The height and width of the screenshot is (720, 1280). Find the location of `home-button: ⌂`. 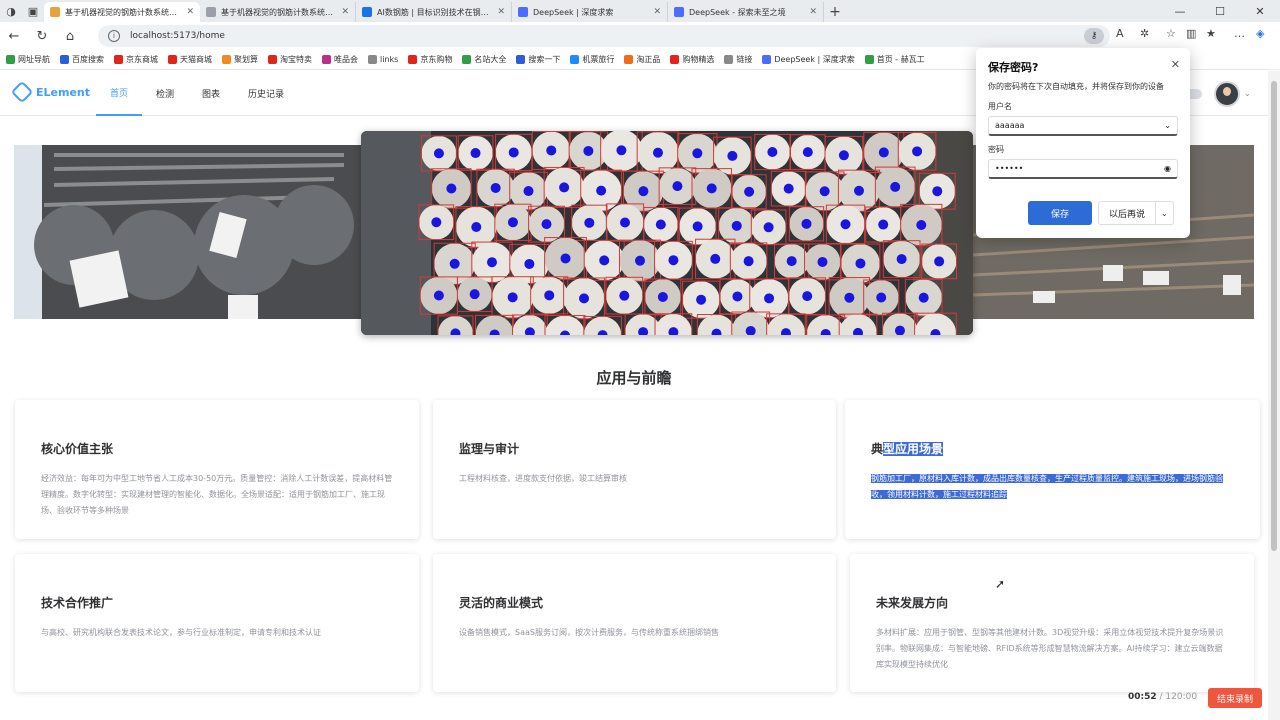

home-button: ⌂ is located at coordinates (70, 36).